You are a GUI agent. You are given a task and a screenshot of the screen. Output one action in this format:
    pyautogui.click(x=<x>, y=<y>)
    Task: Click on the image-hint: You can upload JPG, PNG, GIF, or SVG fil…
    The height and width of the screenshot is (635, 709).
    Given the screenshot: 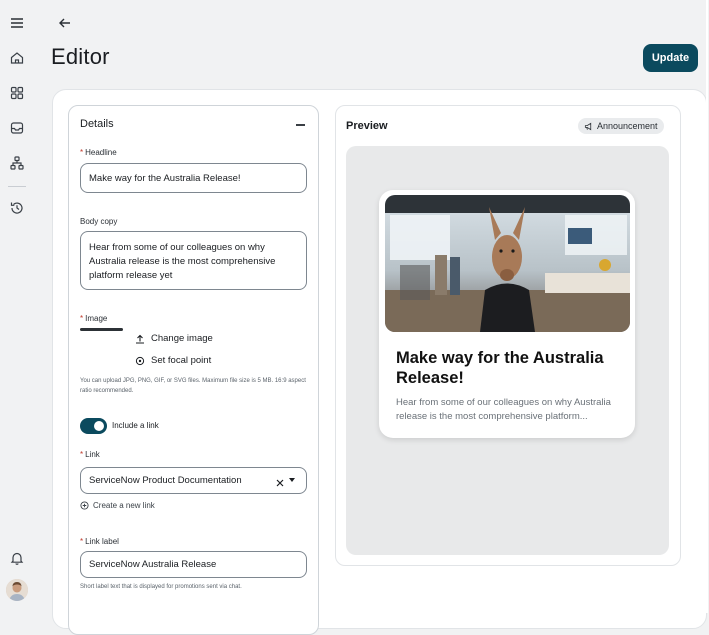 What is the action you would take?
    pyautogui.click(x=193, y=386)
    